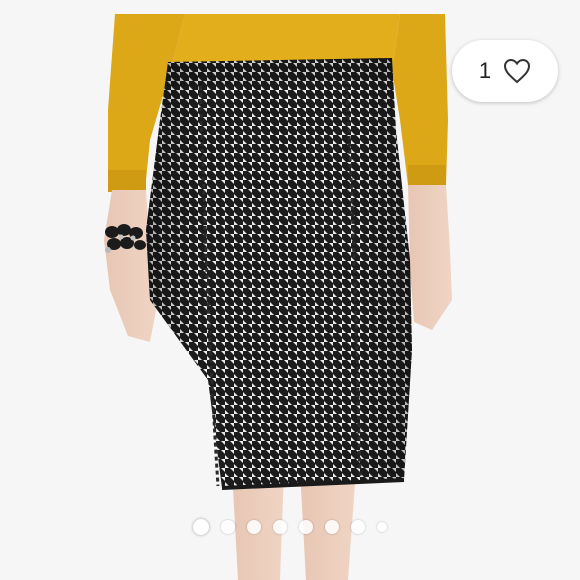  I want to click on photo-pager, so click(290, 527).